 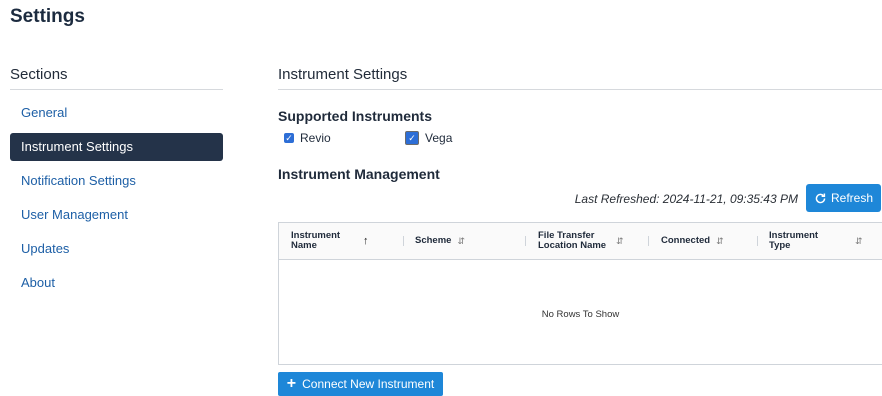 What do you see at coordinates (47, 16) in the screenshot?
I see `page-title: Settings` at bounding box center [47, 16].